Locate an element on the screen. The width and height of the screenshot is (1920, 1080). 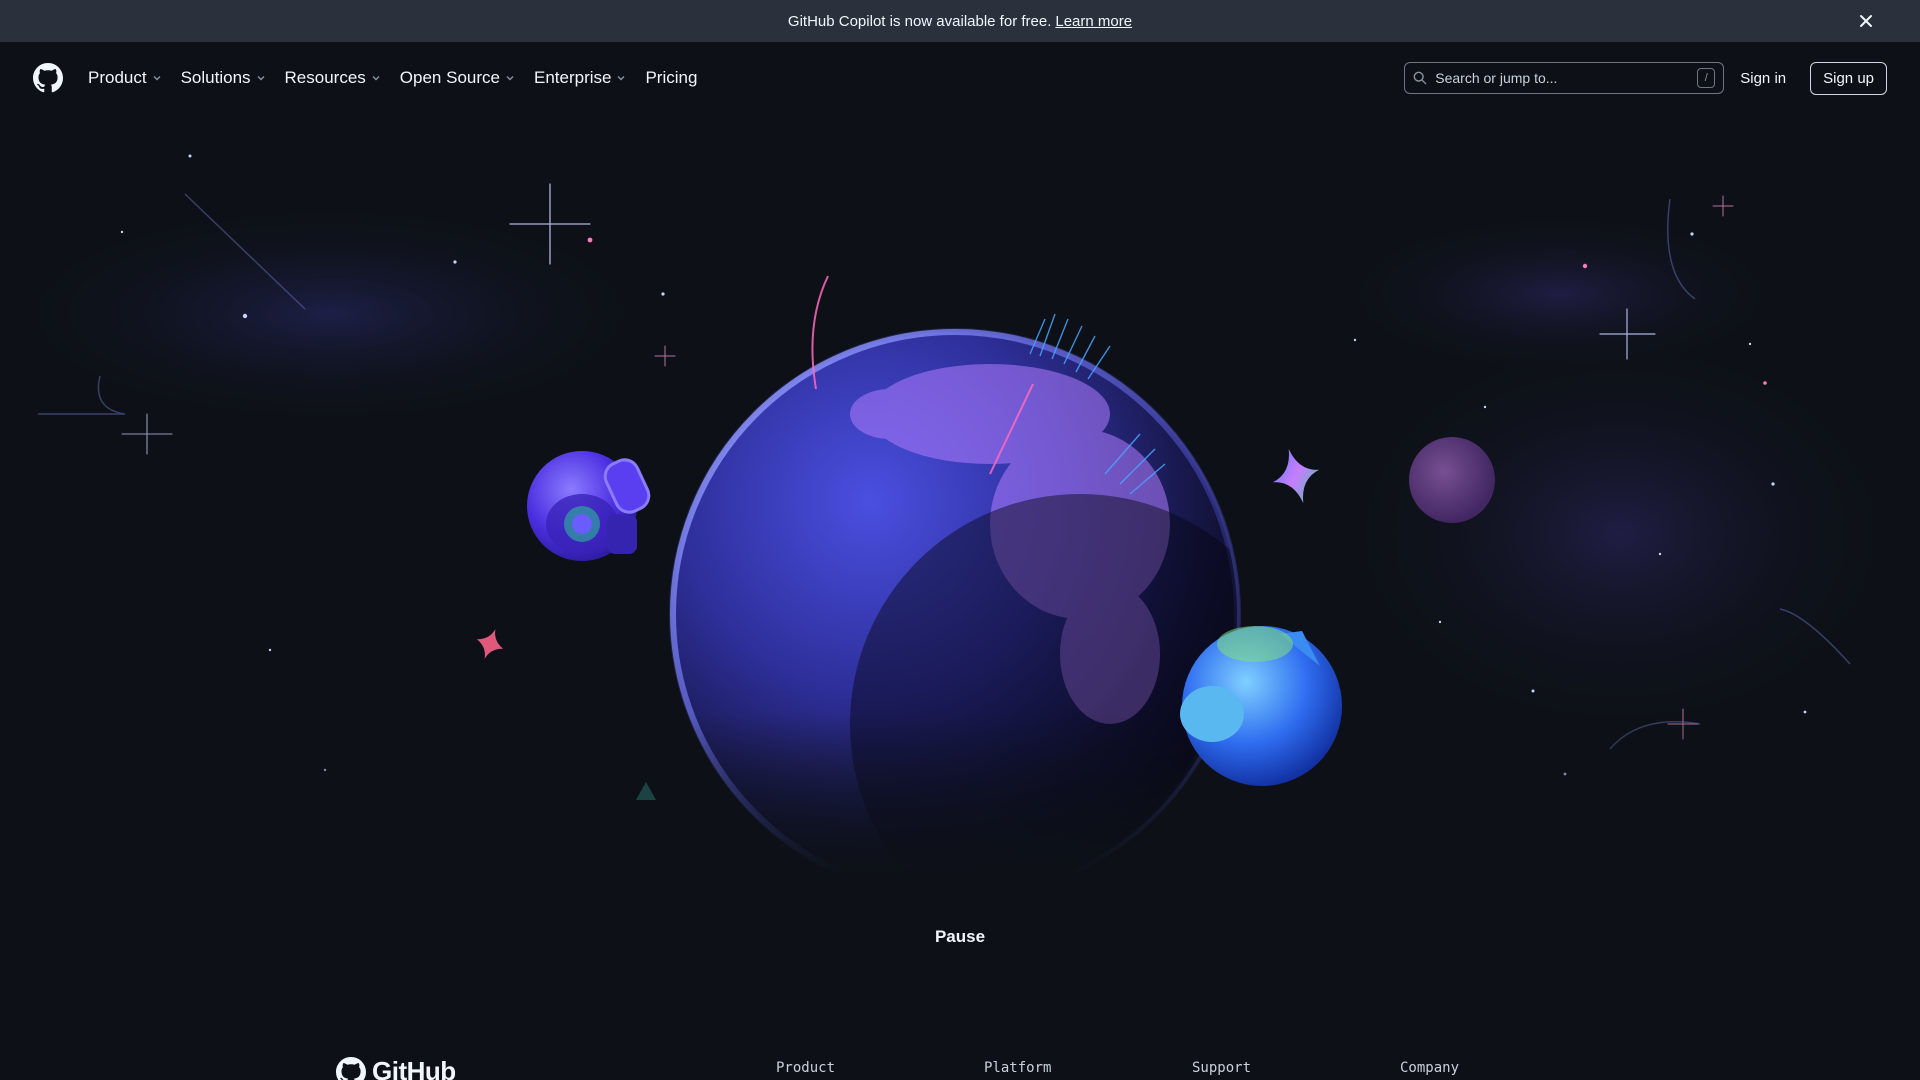
nav-enterprise: Enterprise is located at coordinates (580, 78).